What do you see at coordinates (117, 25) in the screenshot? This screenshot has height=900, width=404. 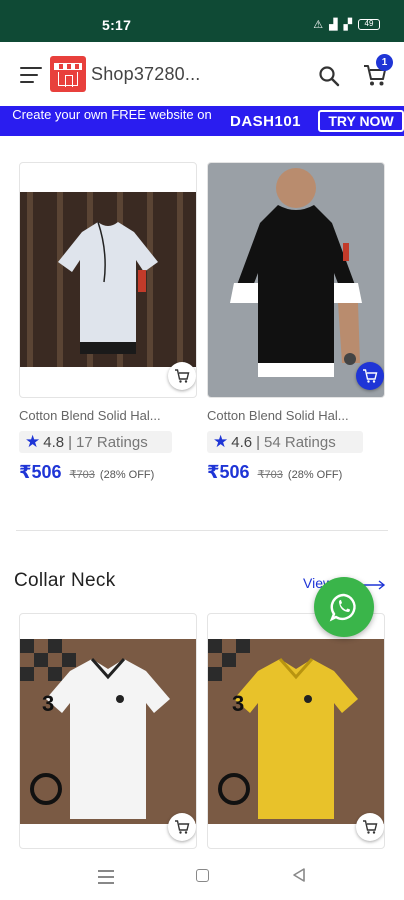 I see `status-time: 5:17` at bounding box center [117, 25].